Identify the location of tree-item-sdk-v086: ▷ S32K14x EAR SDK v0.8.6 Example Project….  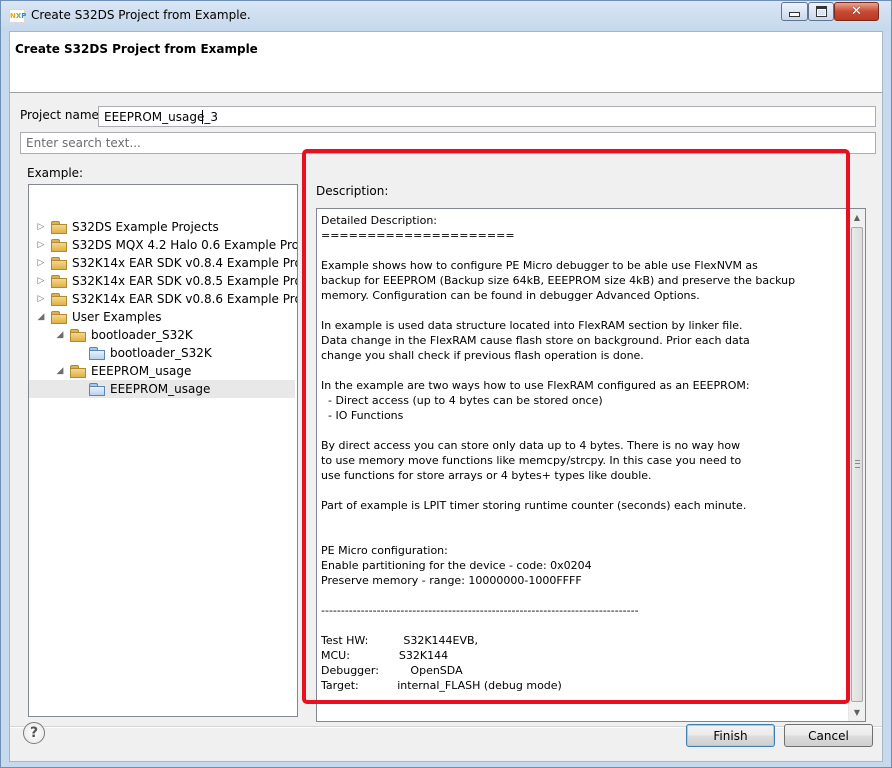
(163, 299).